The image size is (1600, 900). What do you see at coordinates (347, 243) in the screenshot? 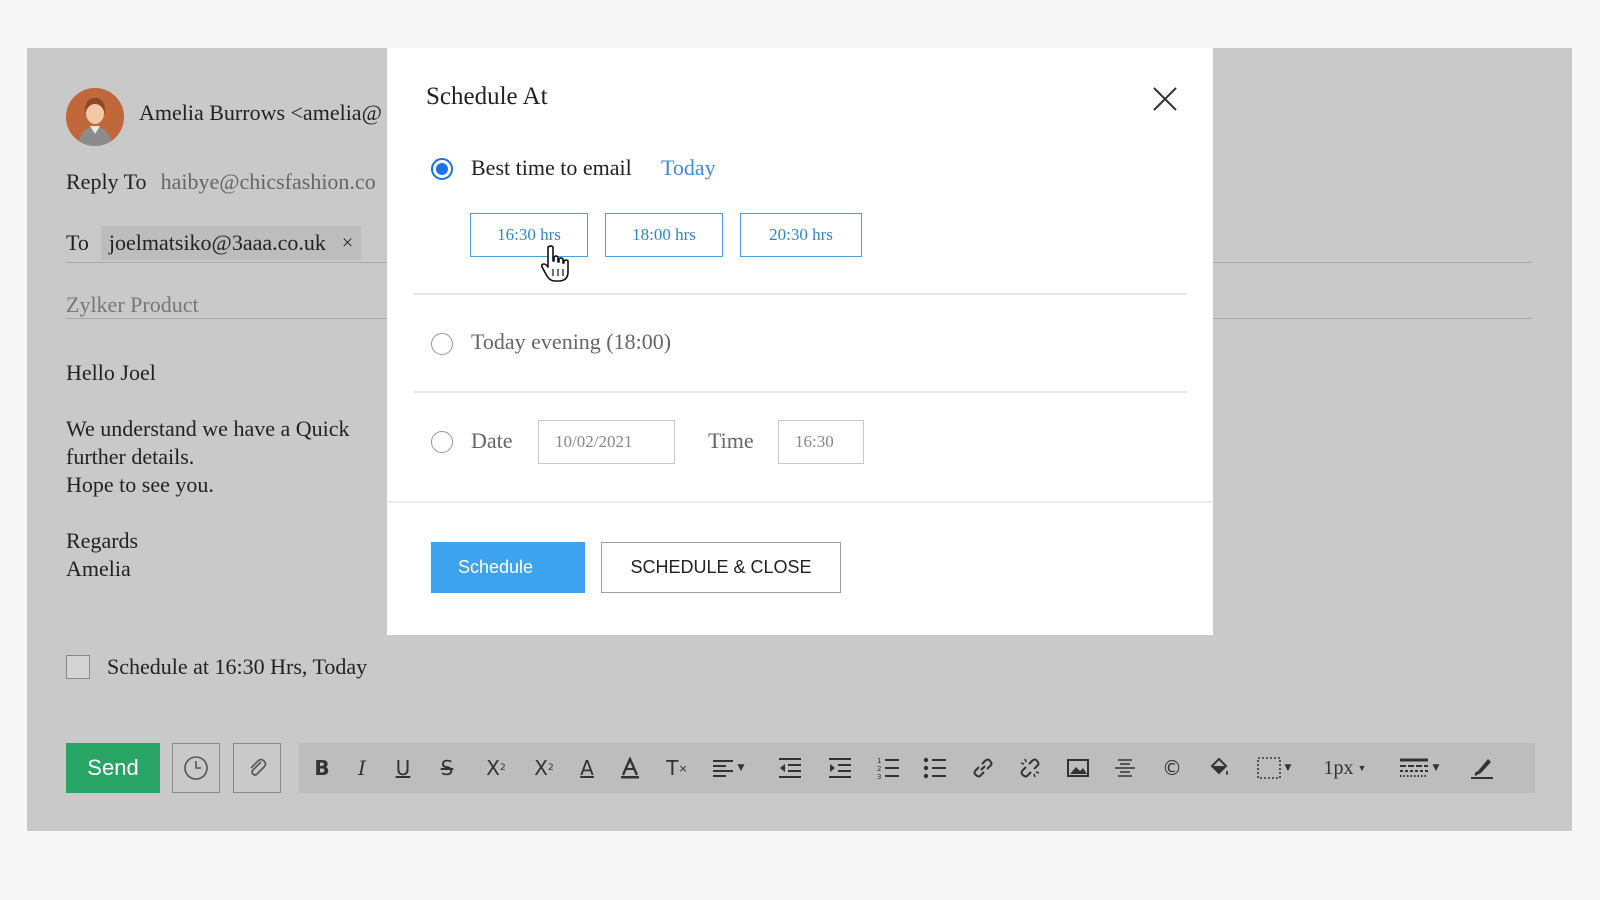
I see `remove-recipient-icon: ×` at bounding box center [347, 243].